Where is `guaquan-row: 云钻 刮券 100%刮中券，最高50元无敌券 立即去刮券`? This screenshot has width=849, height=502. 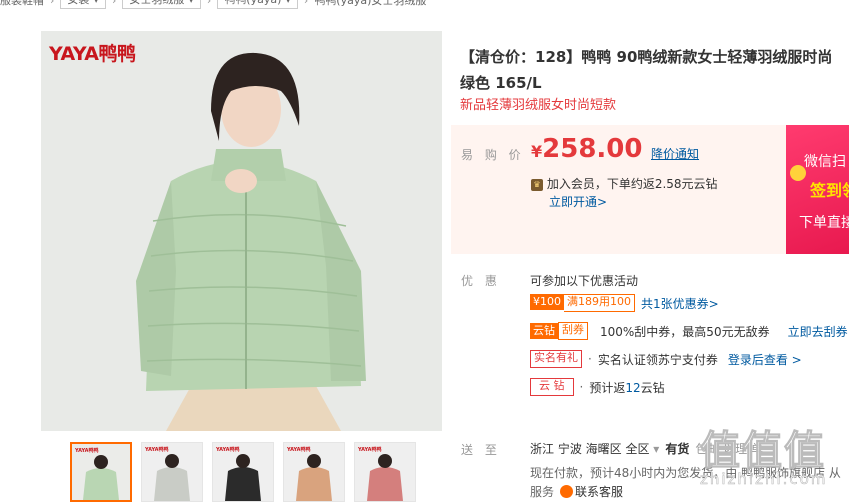 guaquan-row: 云钻 刮券 100%刮中券，最高50元无敌券 立即去刮券 is located at coordinates (689, 331).